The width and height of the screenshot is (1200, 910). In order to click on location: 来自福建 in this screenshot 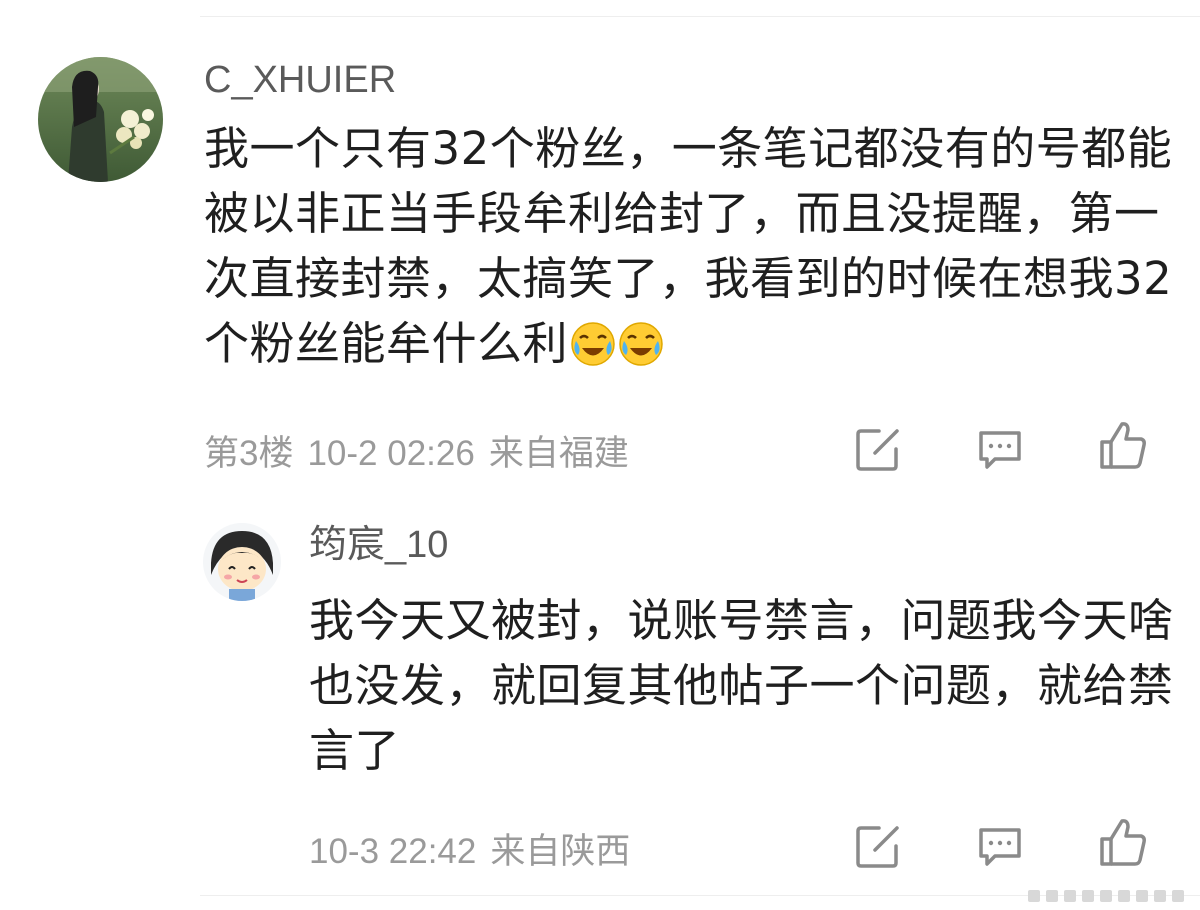, I will do `click(558, 453)`.